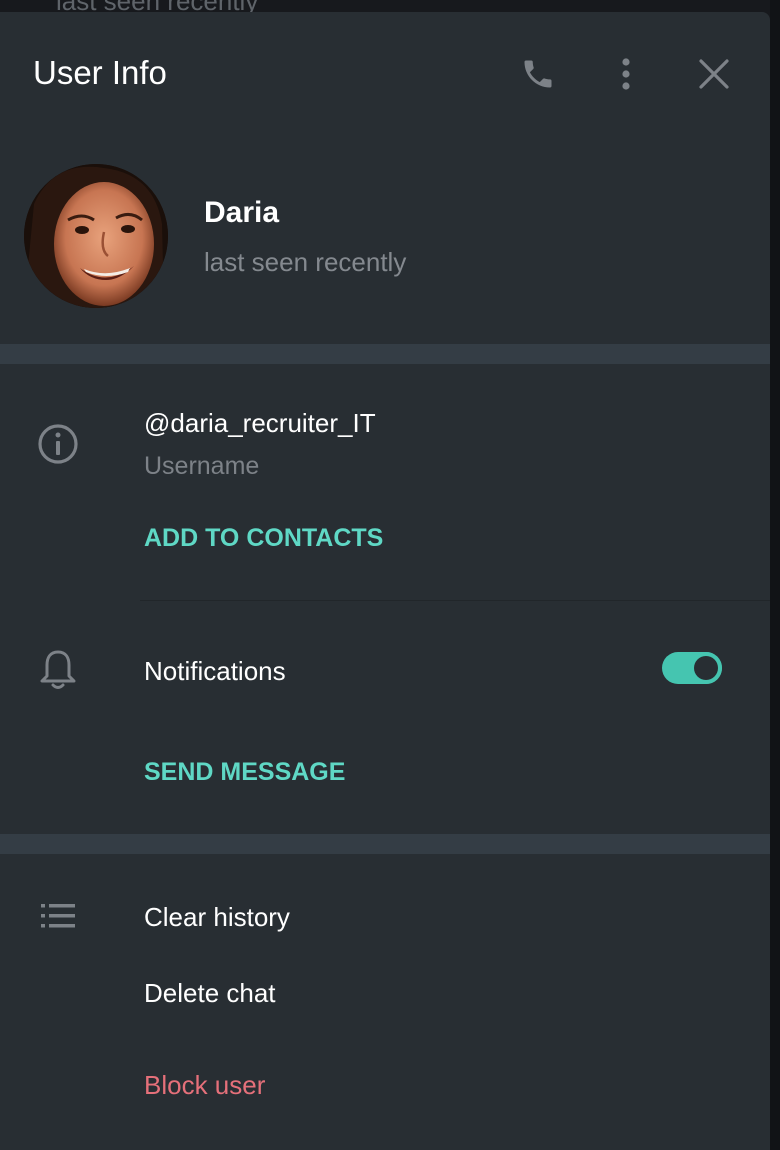 The image size is (780, 1150). I want to click on notifications-label: Notifications, so click(215, 671).